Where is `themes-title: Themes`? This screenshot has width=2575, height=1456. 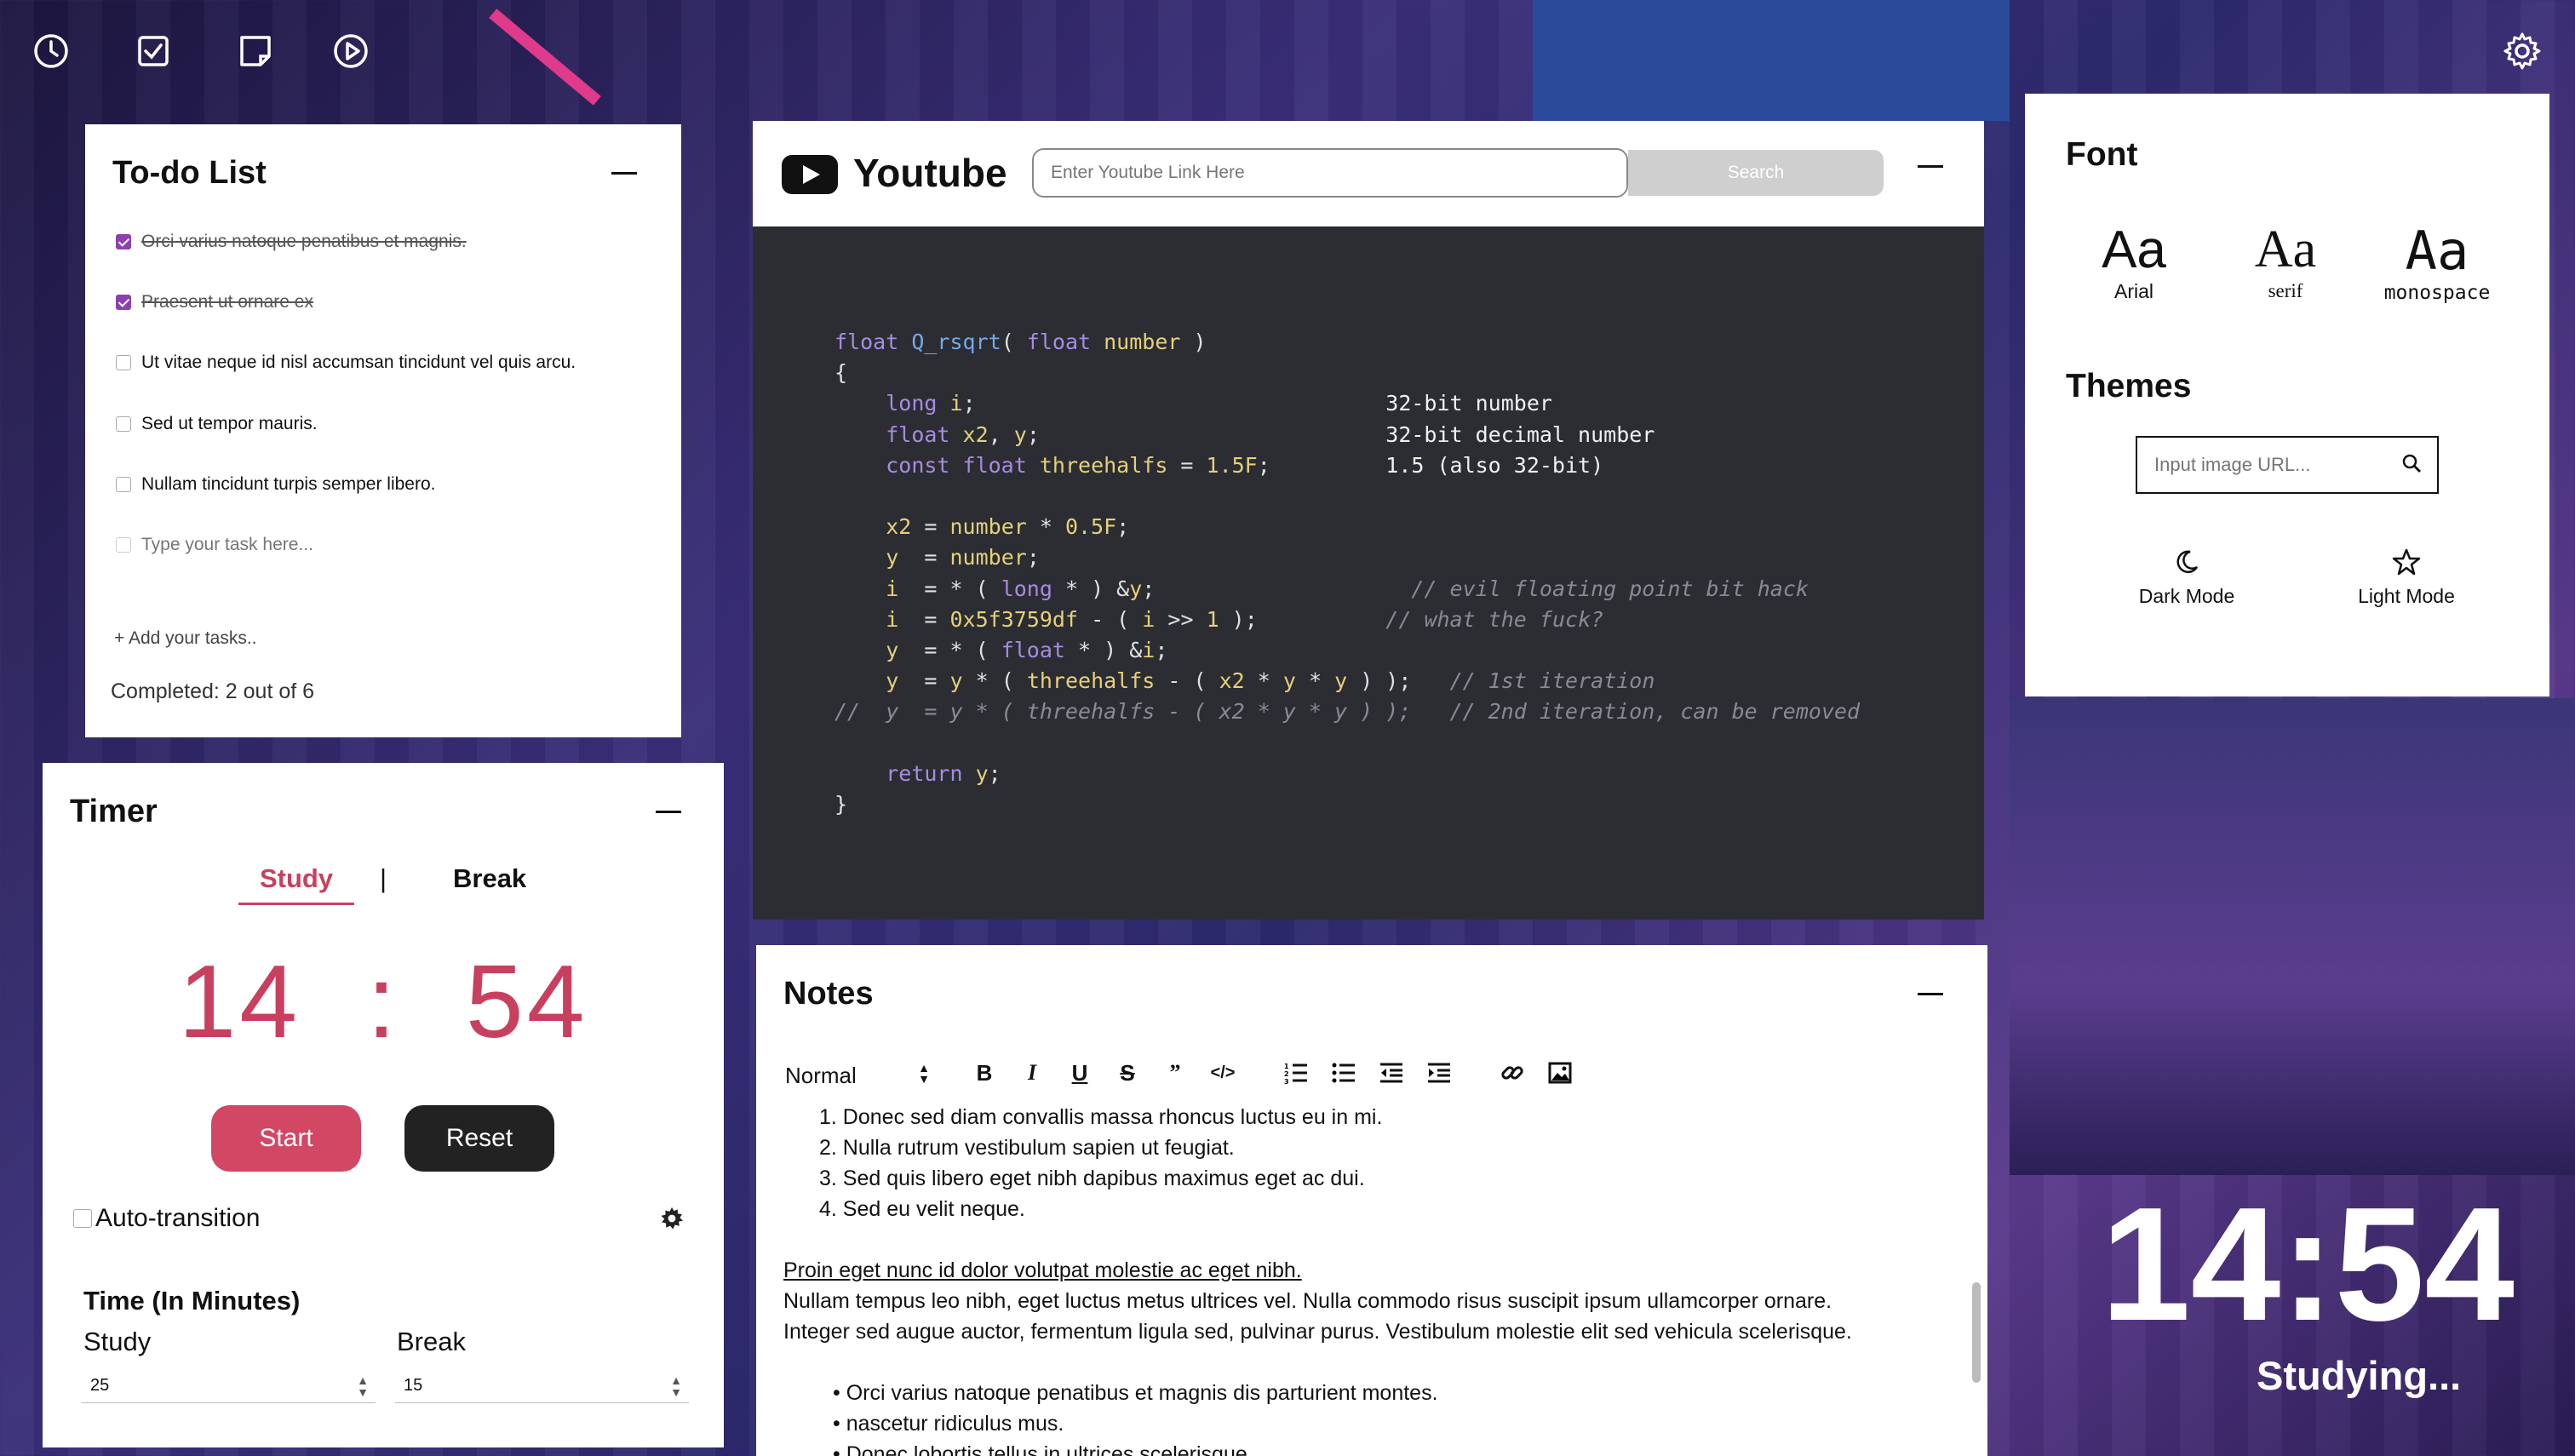 themes-title: Themes is located at coordinates (2129, 386).